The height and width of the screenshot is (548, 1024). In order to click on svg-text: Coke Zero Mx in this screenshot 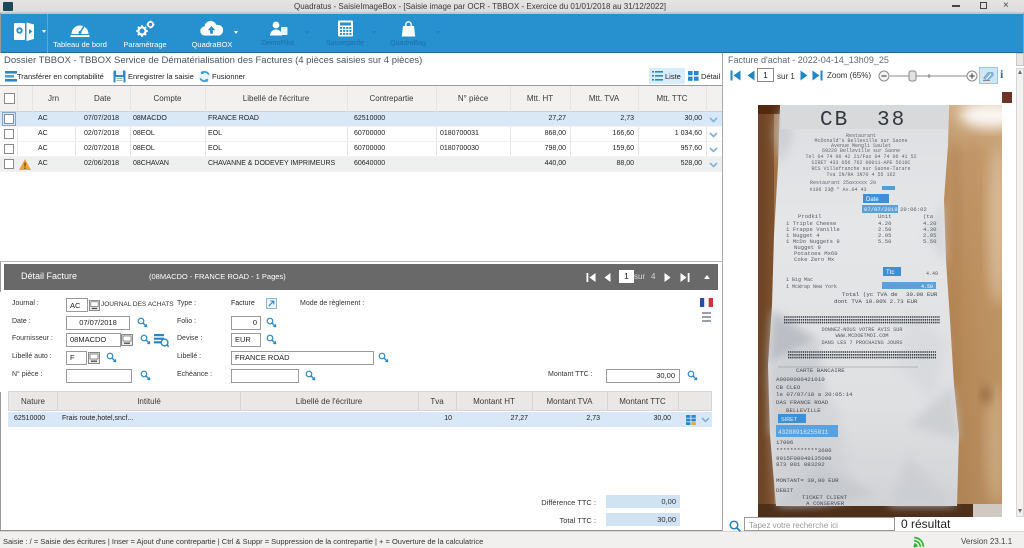, I will do `click(814, 259)`.